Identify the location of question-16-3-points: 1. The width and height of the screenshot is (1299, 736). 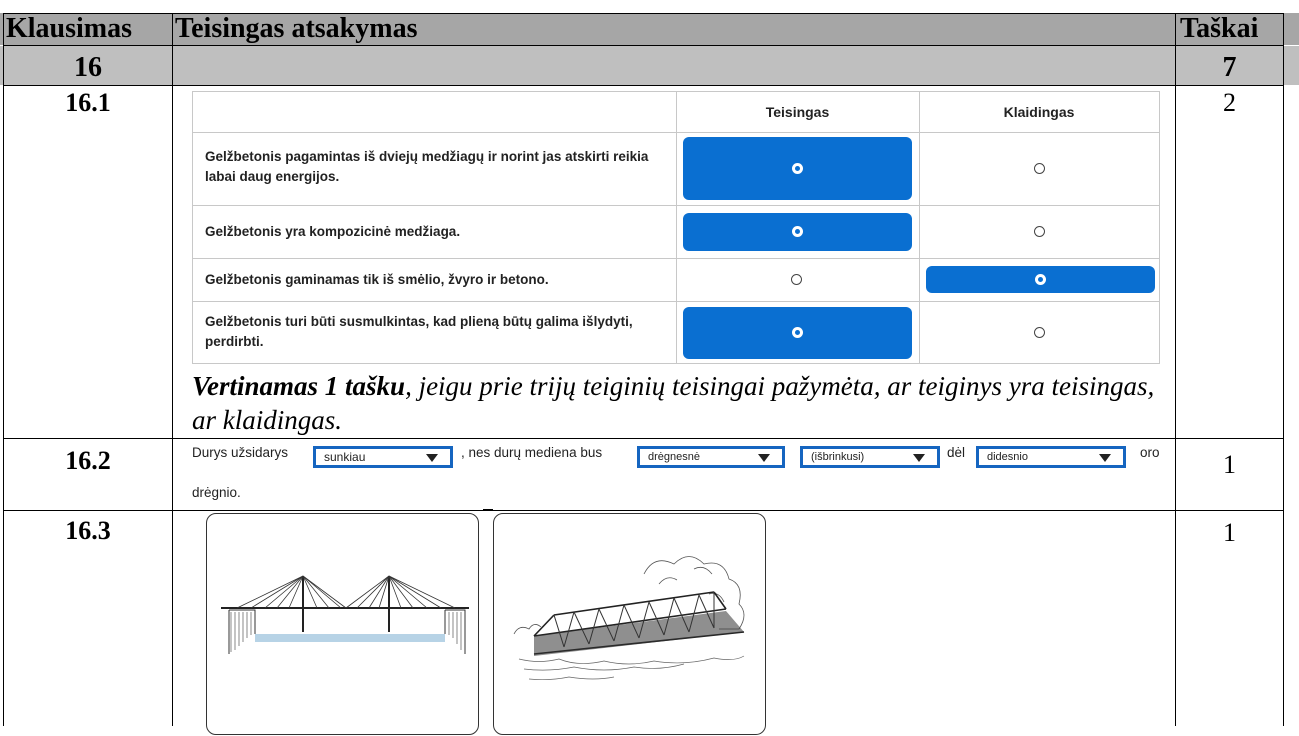
(1229, 532).